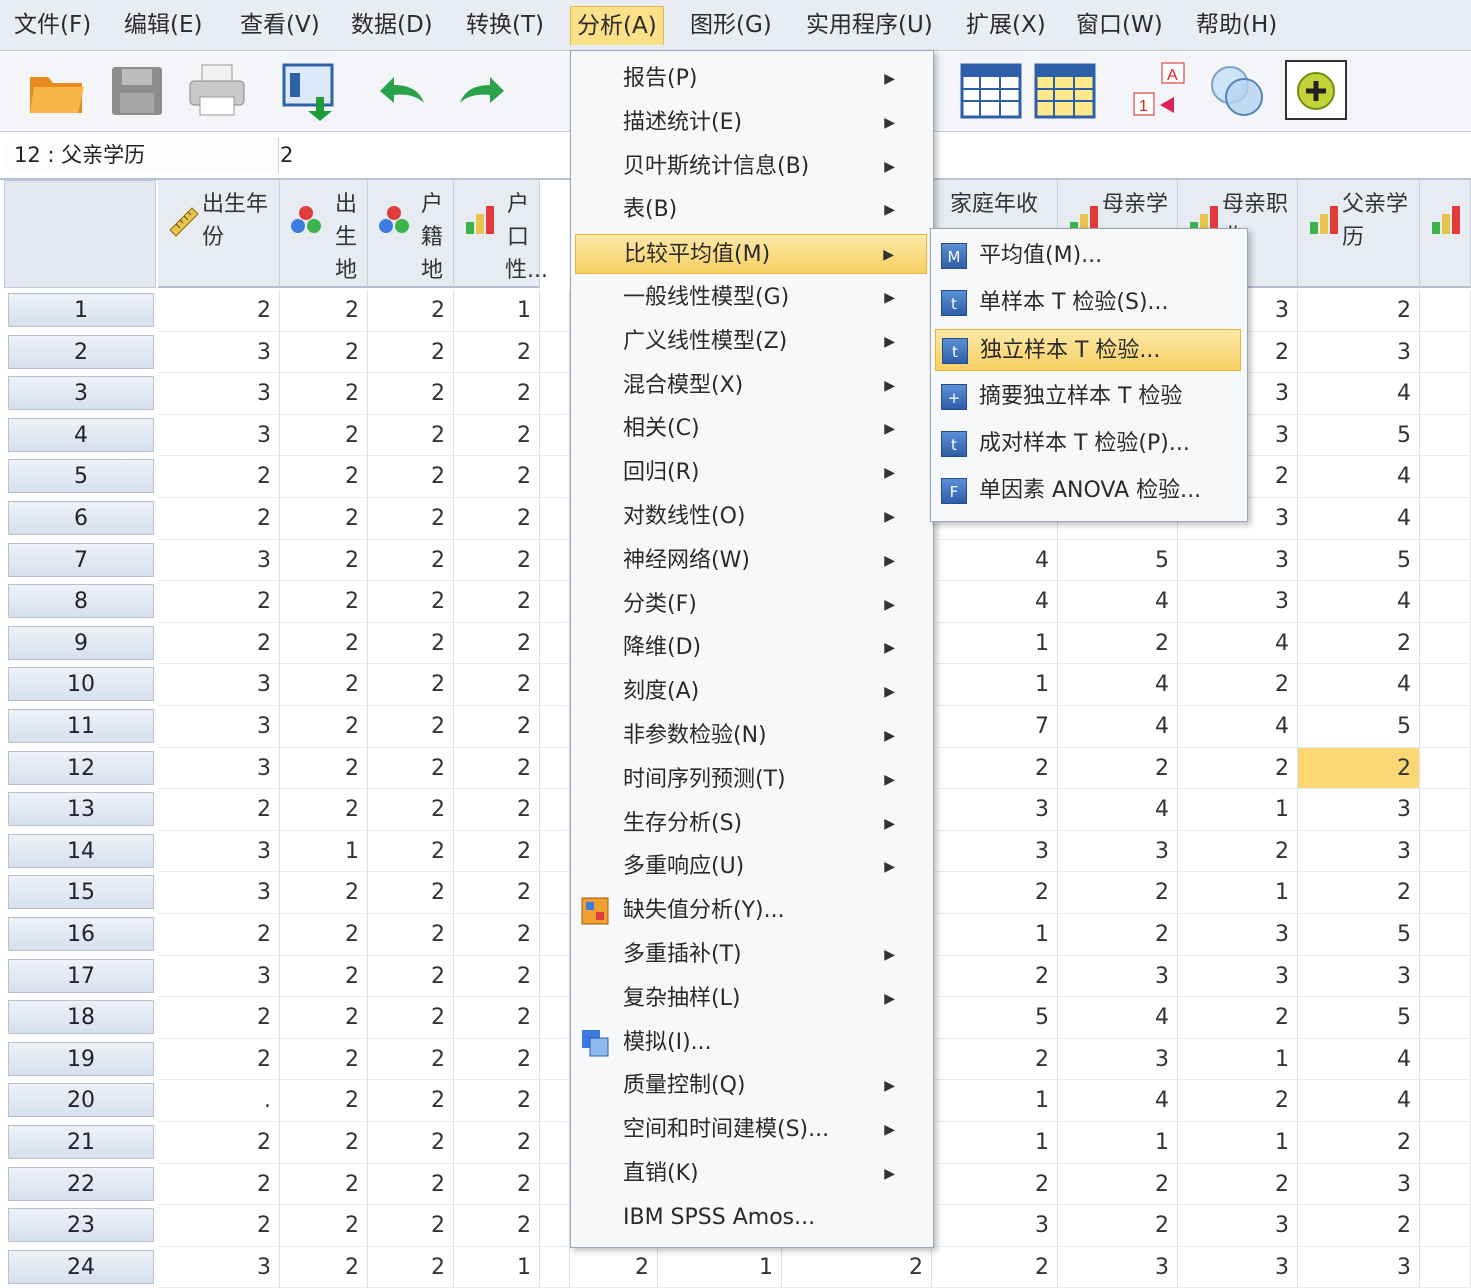 Image resolution: width=1471 pixels, height=1288 pixels. I want to click on row-number: 21, so click(81, 1142).